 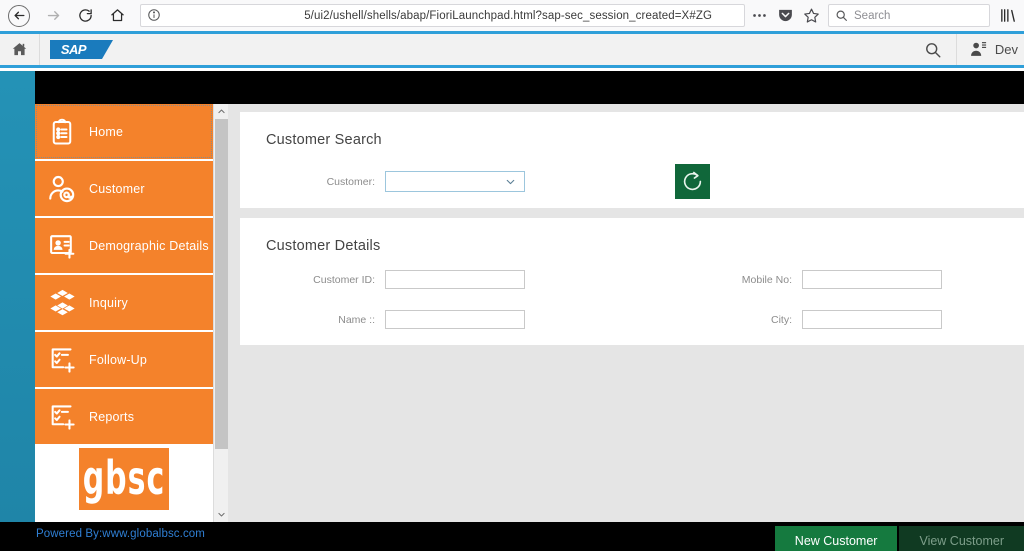 I want to click on sidebar-item-demographic-details: Demographic Details, so click(x=124, y=245).